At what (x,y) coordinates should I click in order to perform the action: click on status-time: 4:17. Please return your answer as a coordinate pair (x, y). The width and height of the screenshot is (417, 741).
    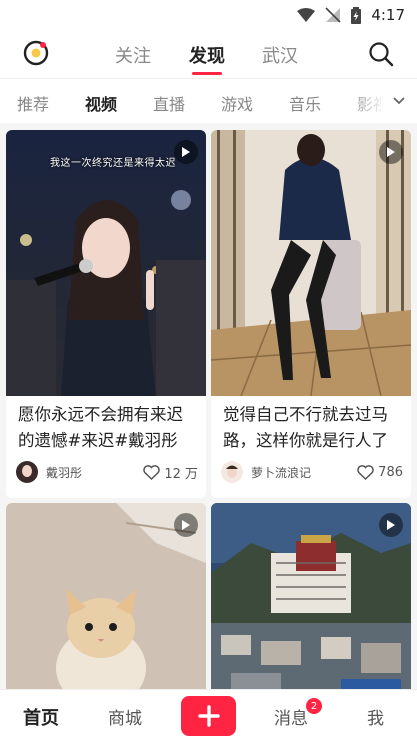
    Looking at the image, I should click on (388, 15).